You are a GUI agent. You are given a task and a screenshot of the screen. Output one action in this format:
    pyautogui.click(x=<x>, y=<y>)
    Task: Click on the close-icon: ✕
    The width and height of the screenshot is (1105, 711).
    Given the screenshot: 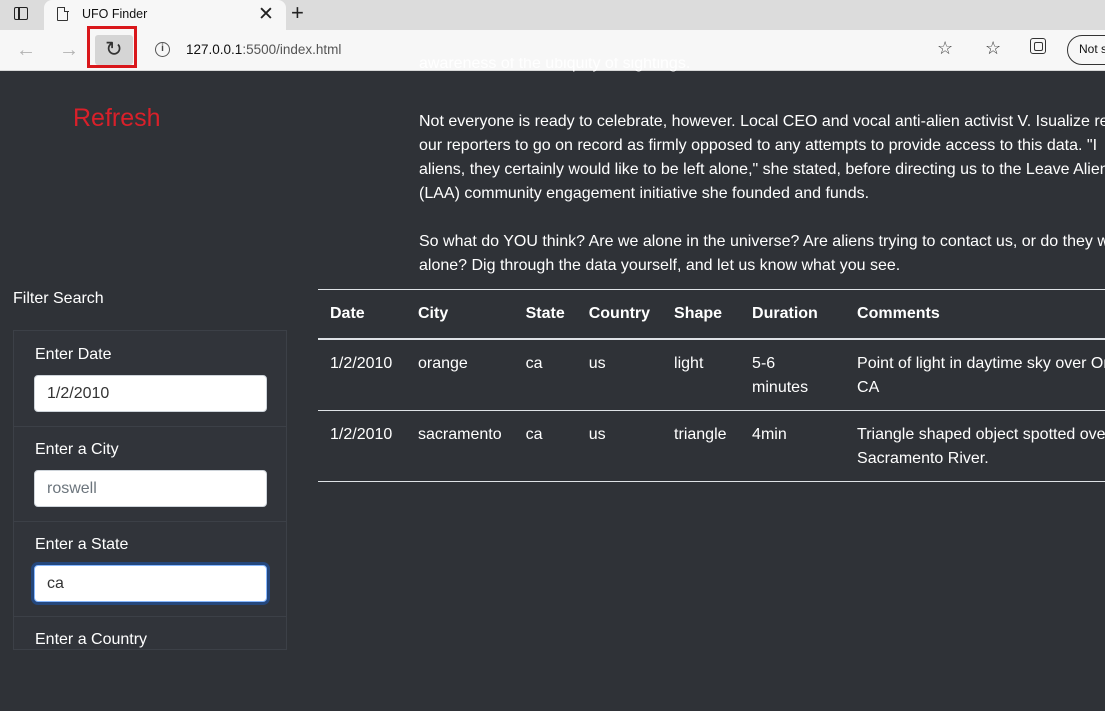 What is the action you would take?
    pyautogui.click(x=266, y=14)
    